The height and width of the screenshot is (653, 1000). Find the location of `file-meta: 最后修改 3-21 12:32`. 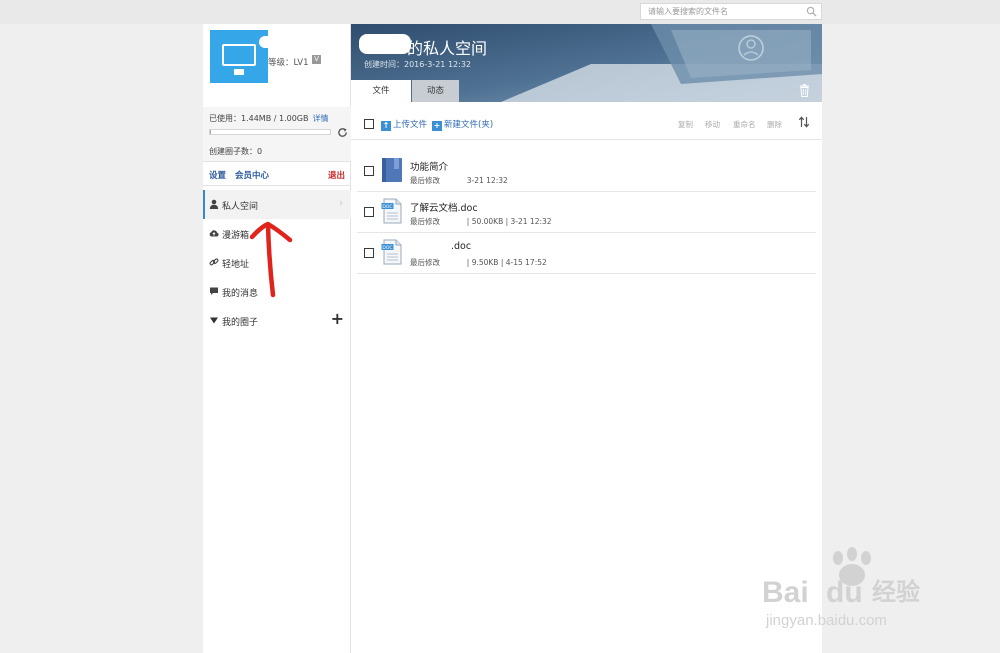

file-meta: 最后修改 3-21 12:32 is located at coordinates (459, 180).